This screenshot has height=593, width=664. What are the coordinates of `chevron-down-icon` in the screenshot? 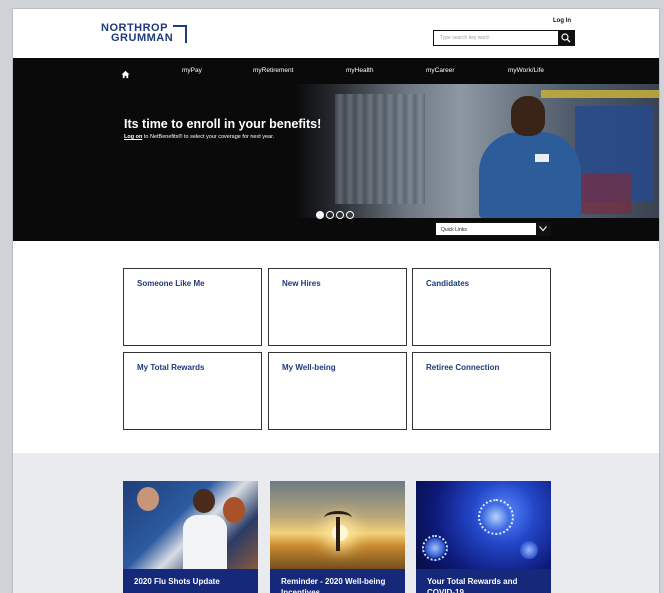 It's located at (543, 229).